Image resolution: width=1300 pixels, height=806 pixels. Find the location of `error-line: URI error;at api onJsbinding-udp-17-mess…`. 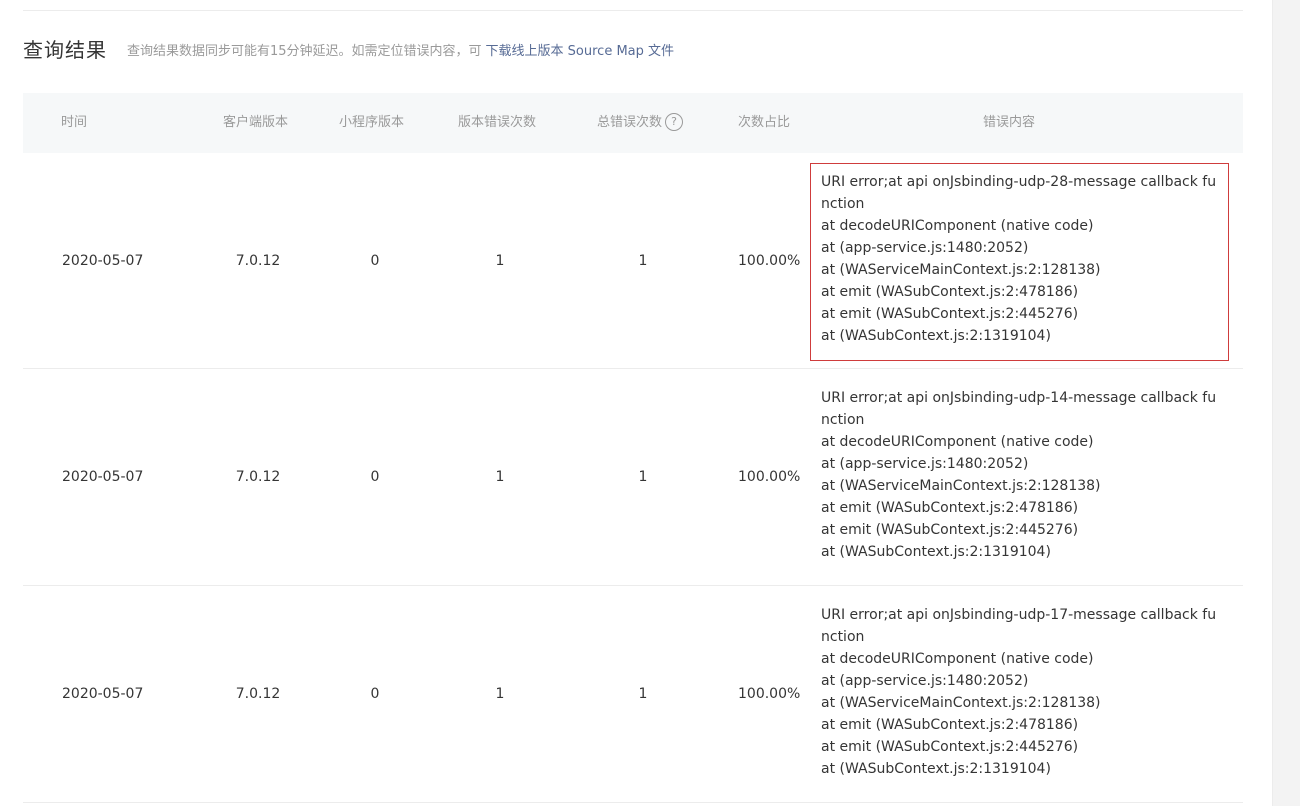

error-line: URI error;at api onJsbinding-udp-17-mess… is located at coordinates (1019, 615).